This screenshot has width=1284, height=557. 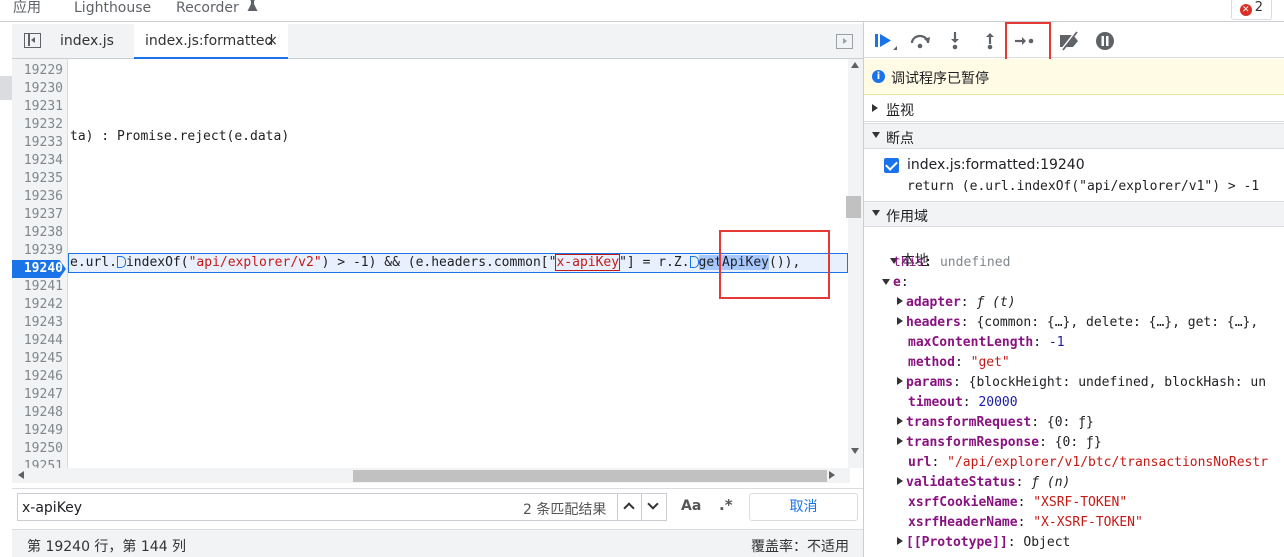 I want to click on scope-key: params, so click(x=929, y=382).